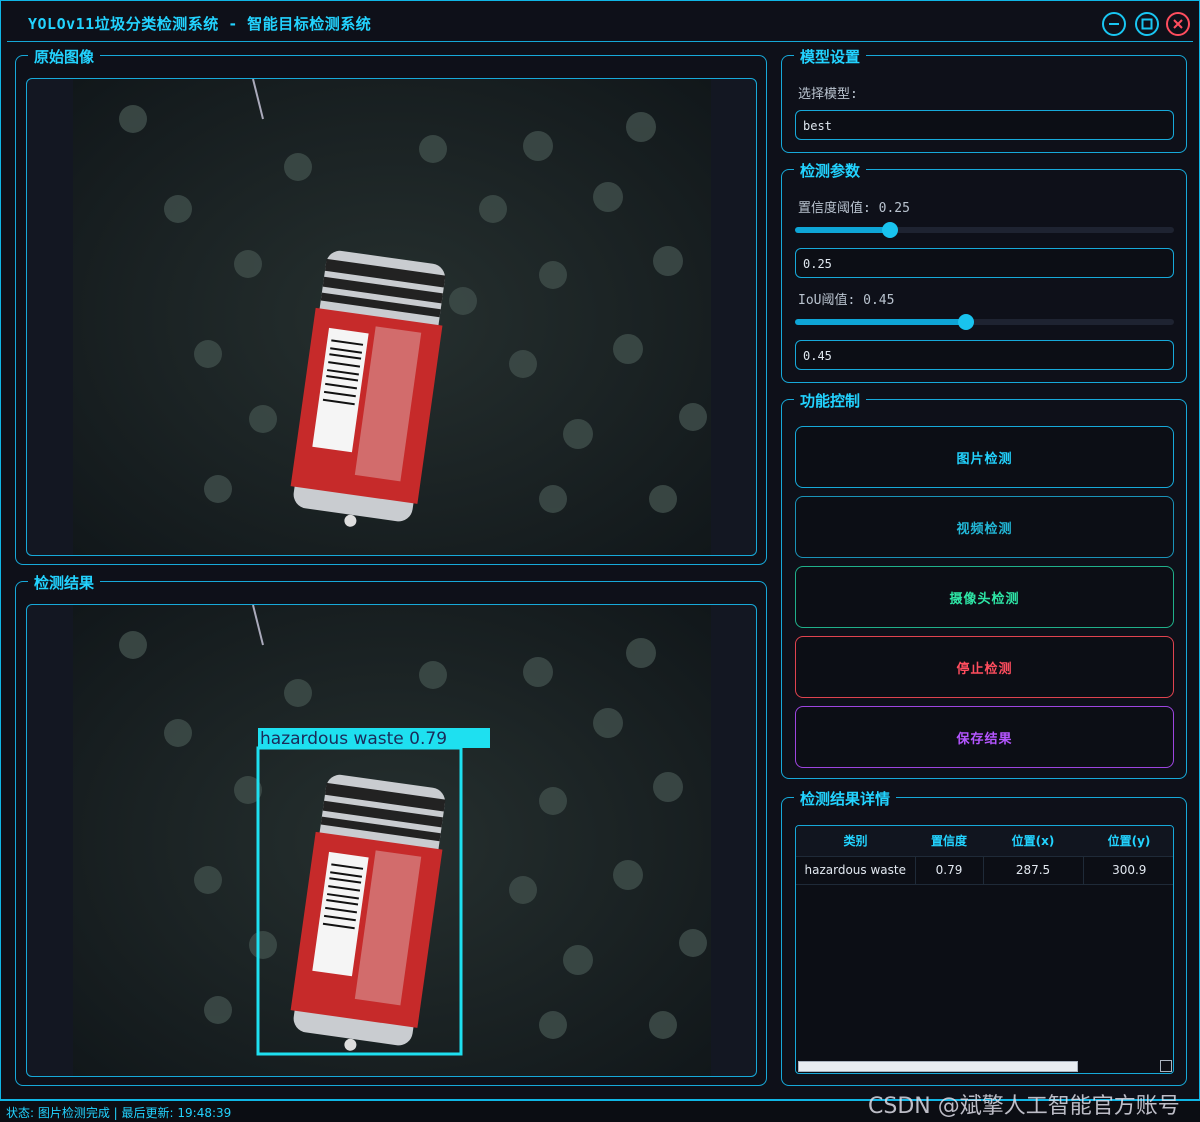  I want to click on iou-threshold-label: IoU阈值: 0.45, so click(846, 300).